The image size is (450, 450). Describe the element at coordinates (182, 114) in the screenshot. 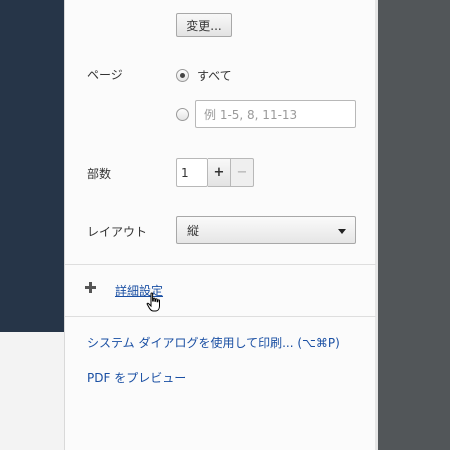

I see `pages-range-radio` at that location.